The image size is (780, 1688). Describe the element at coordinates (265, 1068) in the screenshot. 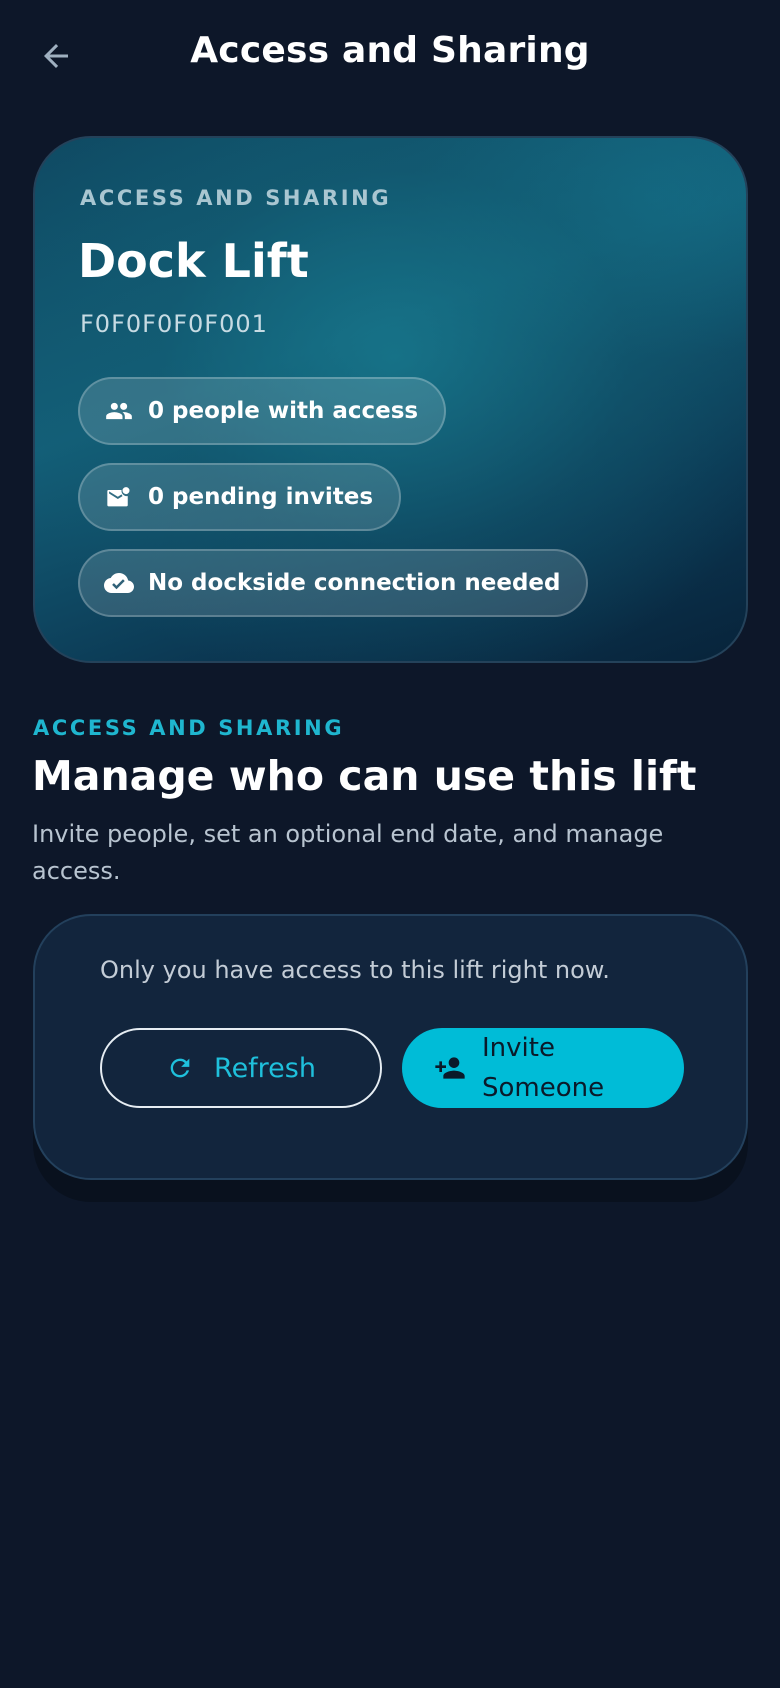

I see `refresh-label: Refresh` at that location.